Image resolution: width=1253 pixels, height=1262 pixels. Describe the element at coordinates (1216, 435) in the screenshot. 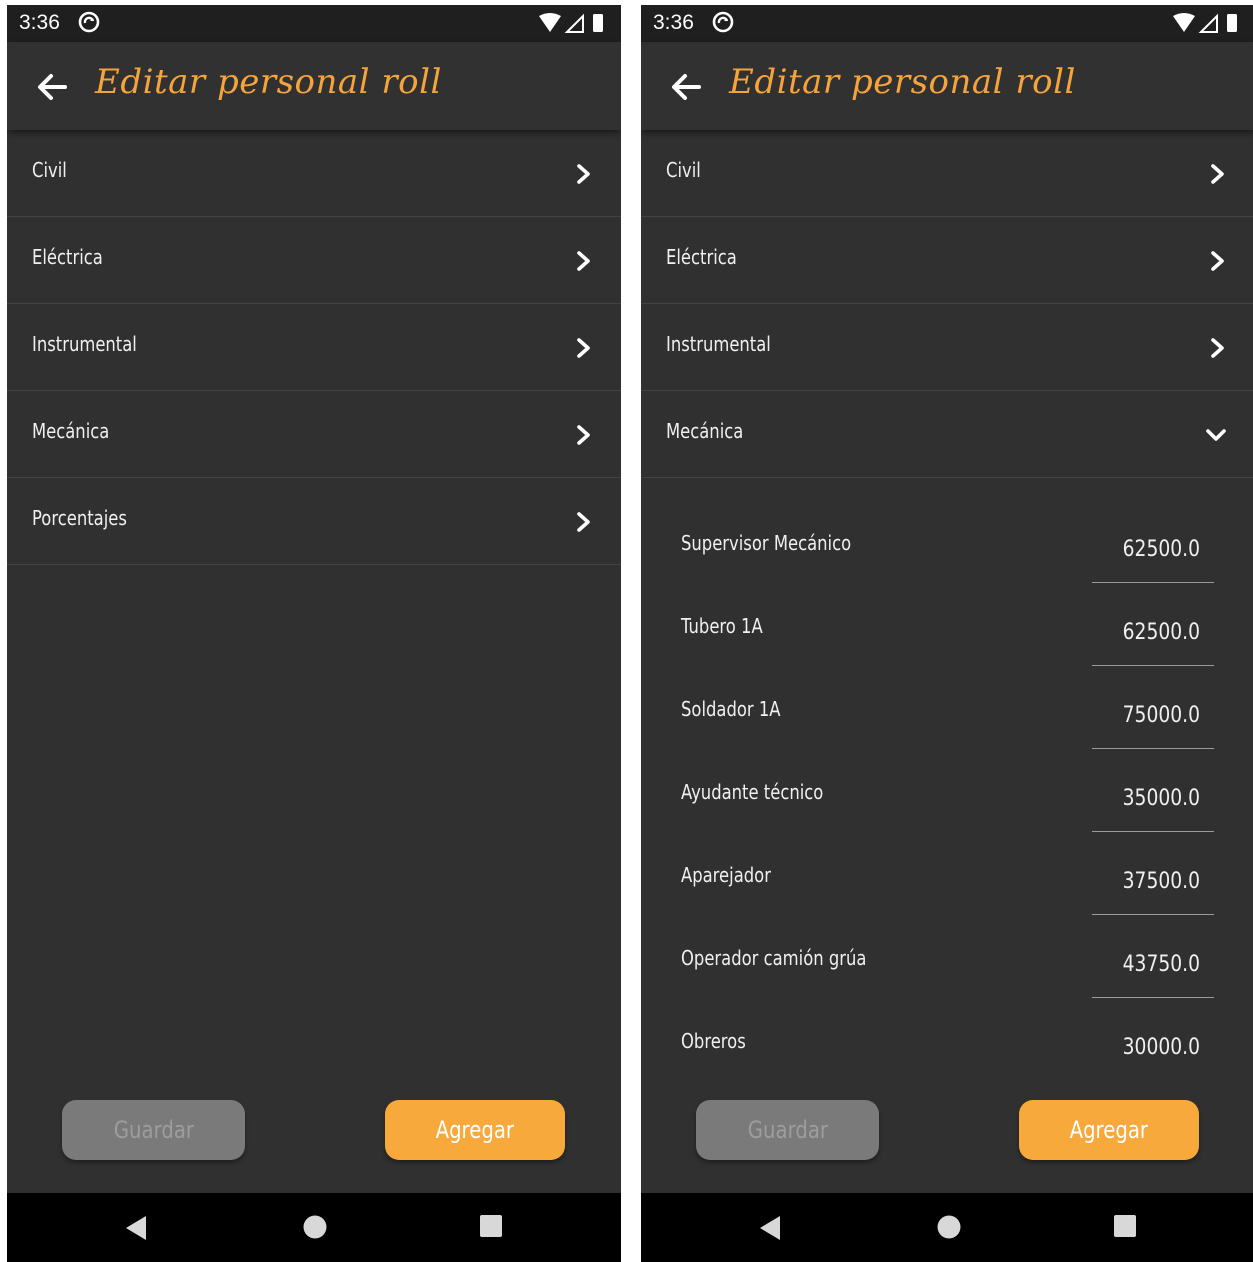

I see `chevron-down-icon` at that location.